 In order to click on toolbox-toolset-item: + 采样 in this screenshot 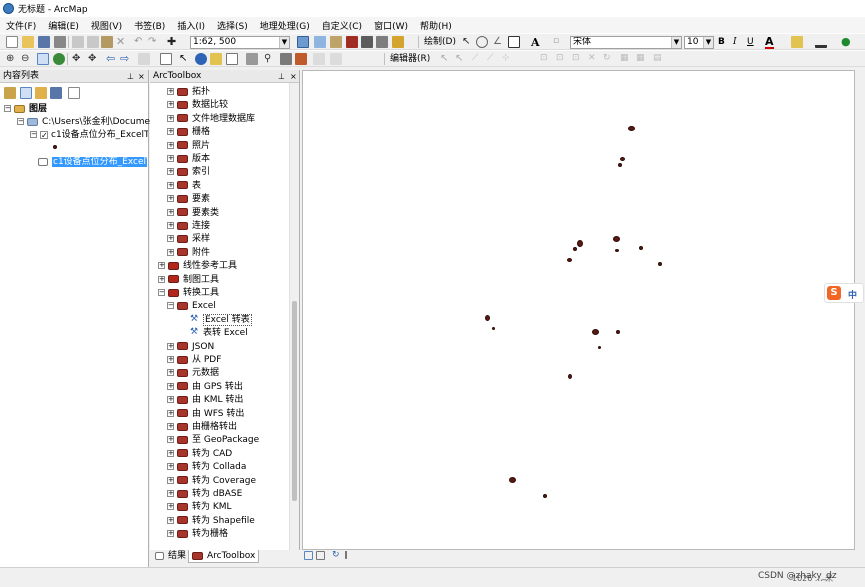, I will do `click(188, 239)`.